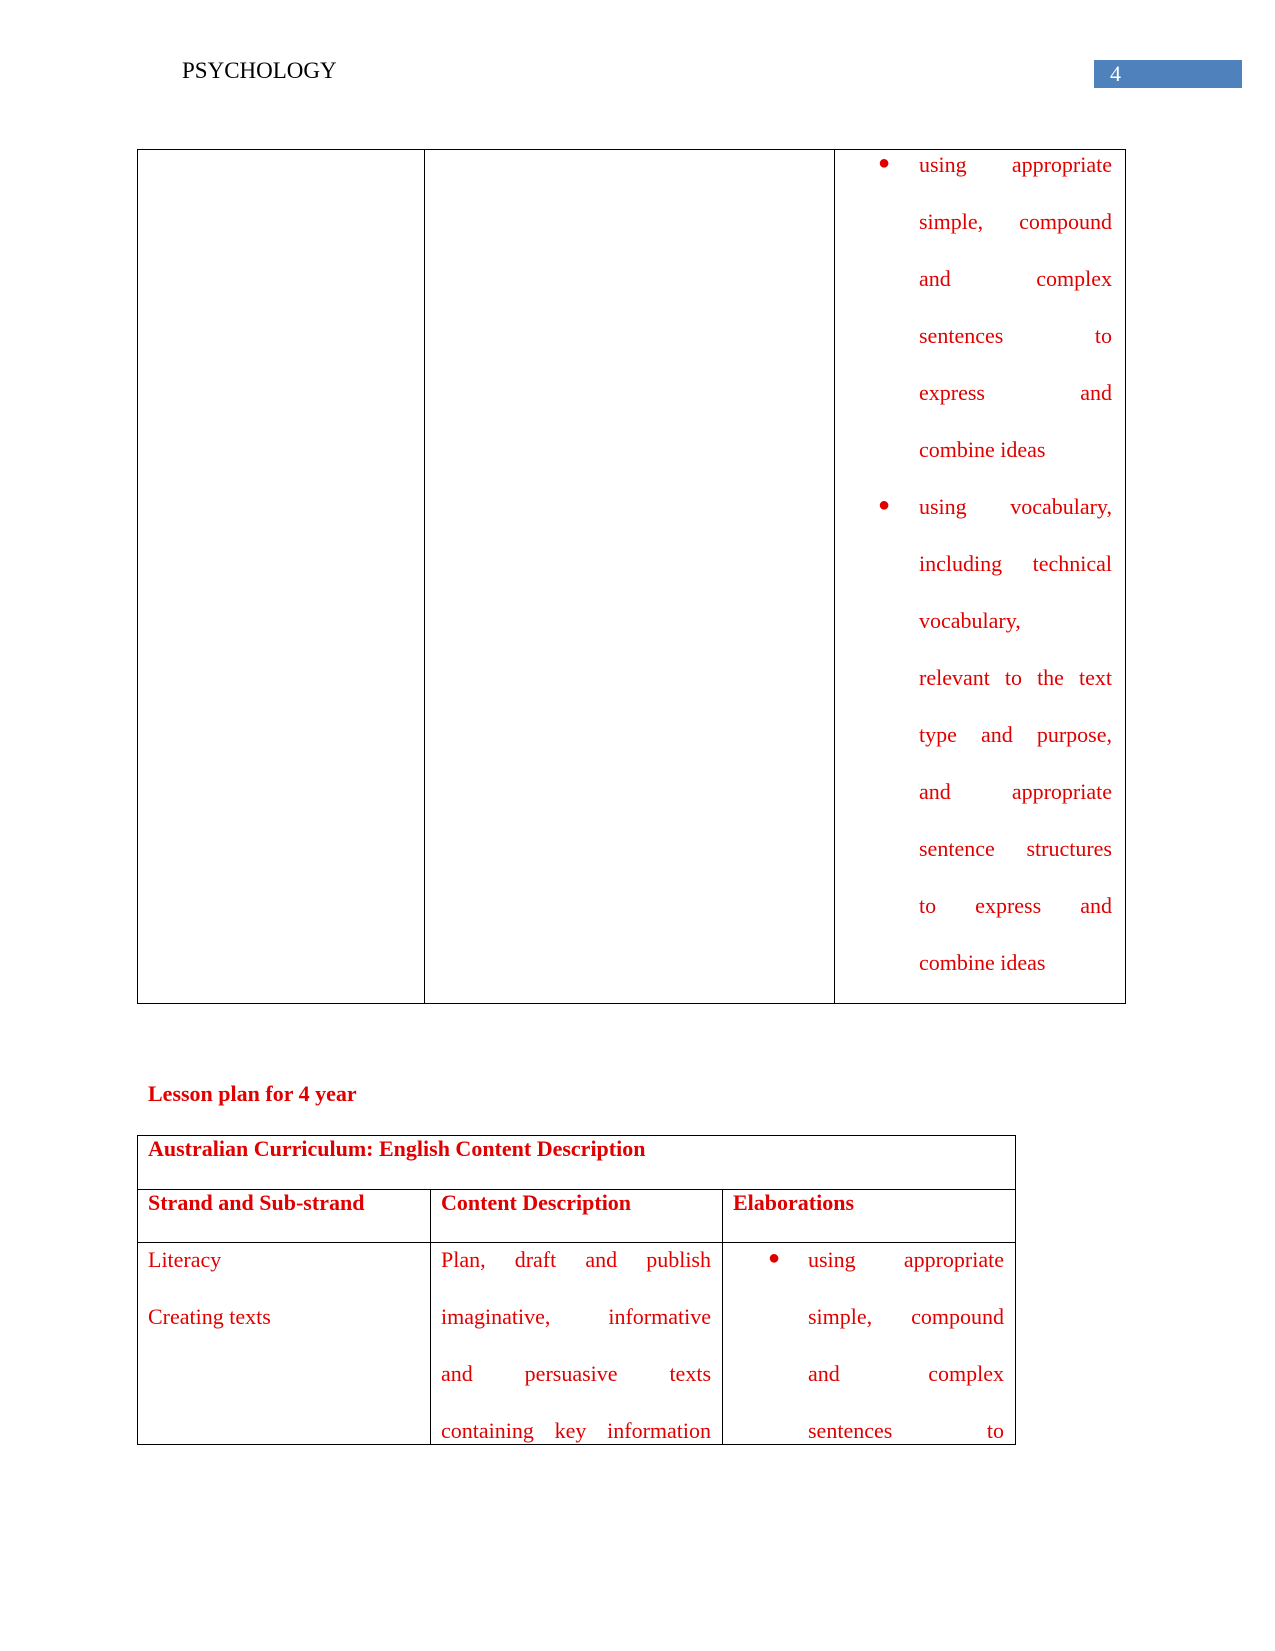 The image size is (1275, 1651). Describe the element at coordinates (1015, 677) in the screenshot. I see `text-line: relevant to the text` at that location.